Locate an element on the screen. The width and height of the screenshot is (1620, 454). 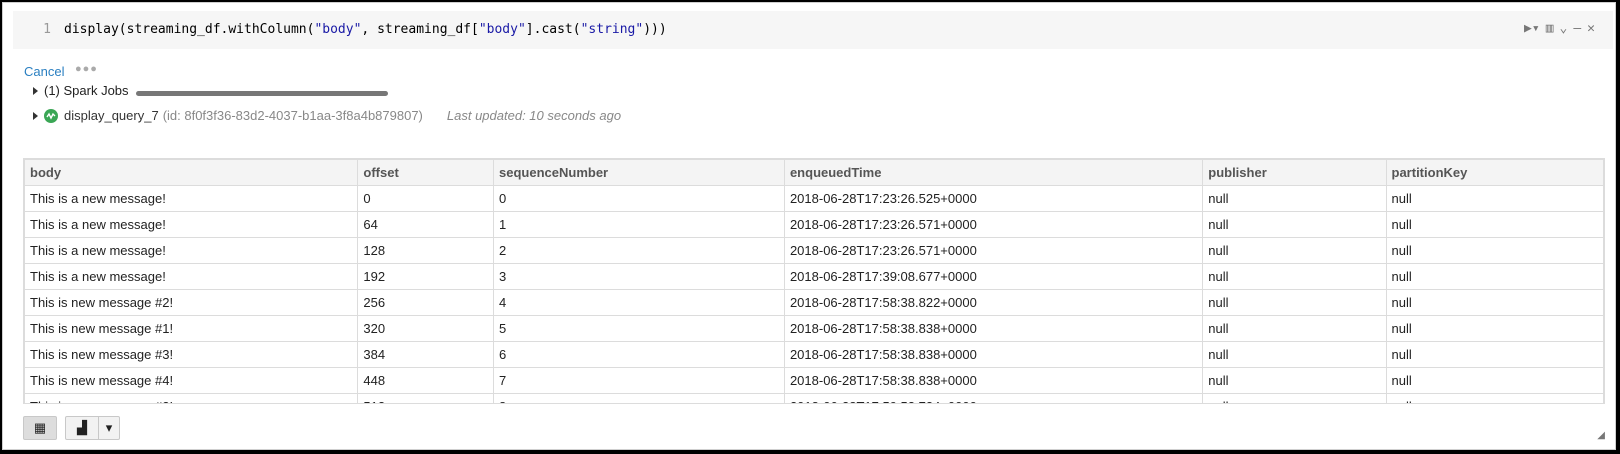
last-updated: Last updated: 10 seconds ago is located at coordinates (534, 115).